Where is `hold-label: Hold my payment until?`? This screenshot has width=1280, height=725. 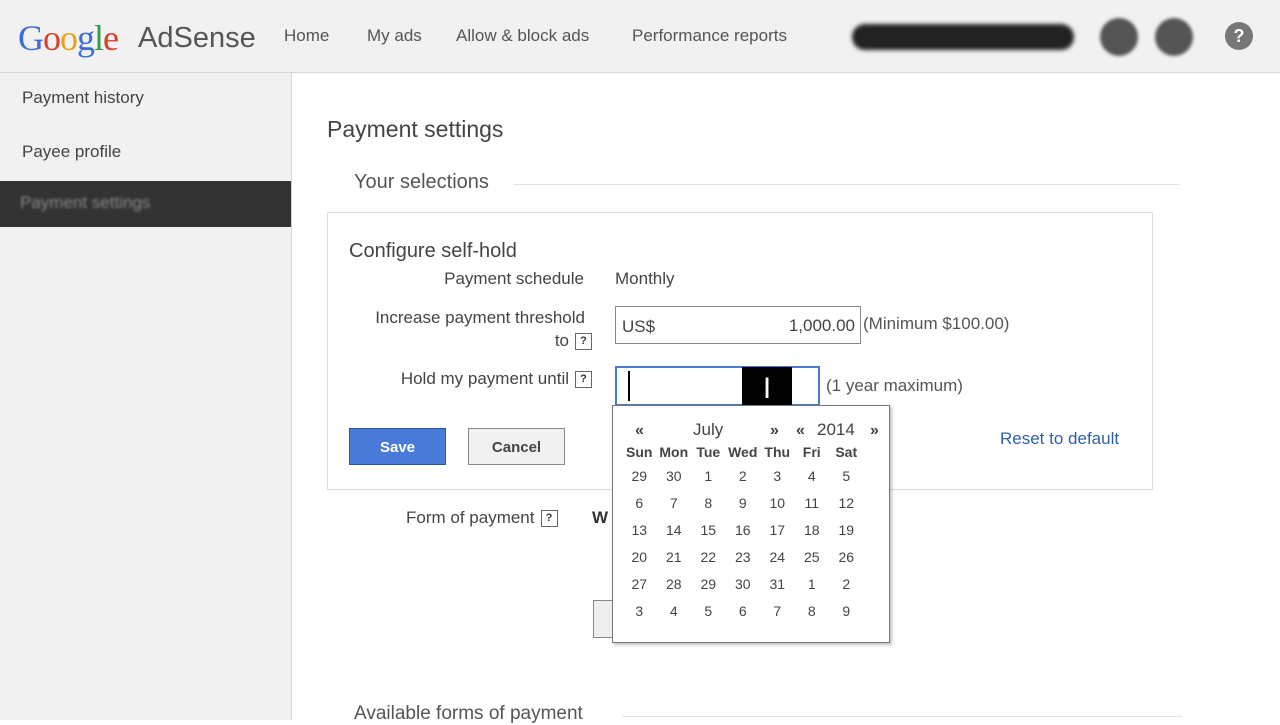
hold-label: Hold my payment until? is located at coordinates (466, 379).